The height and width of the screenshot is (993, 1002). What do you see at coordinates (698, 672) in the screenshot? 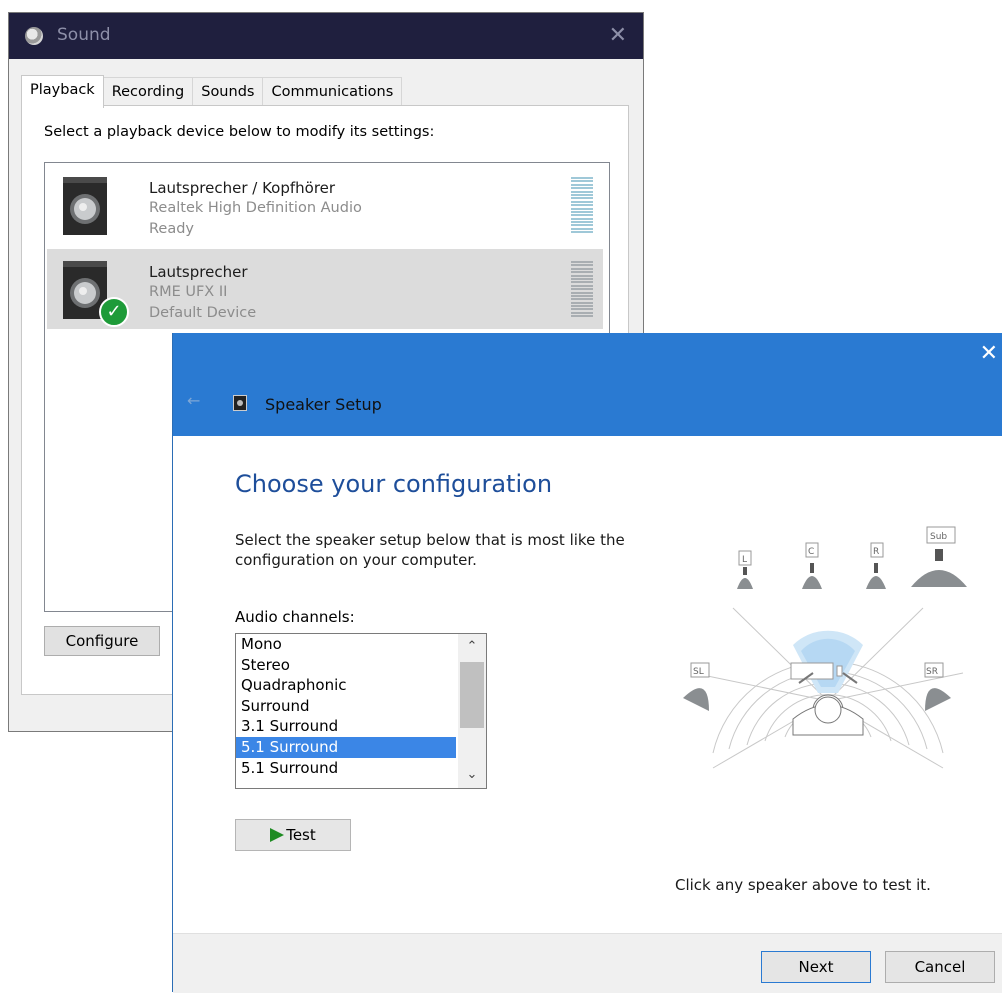
I see `svg-text: SL` at bounding box center [698, 672].